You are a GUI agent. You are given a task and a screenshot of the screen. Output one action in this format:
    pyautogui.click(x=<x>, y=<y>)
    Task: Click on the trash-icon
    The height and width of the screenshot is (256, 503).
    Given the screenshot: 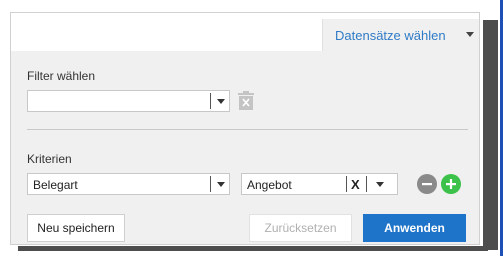 What is the action you would take?
    pyautogui.click(x=246, y=101)
    